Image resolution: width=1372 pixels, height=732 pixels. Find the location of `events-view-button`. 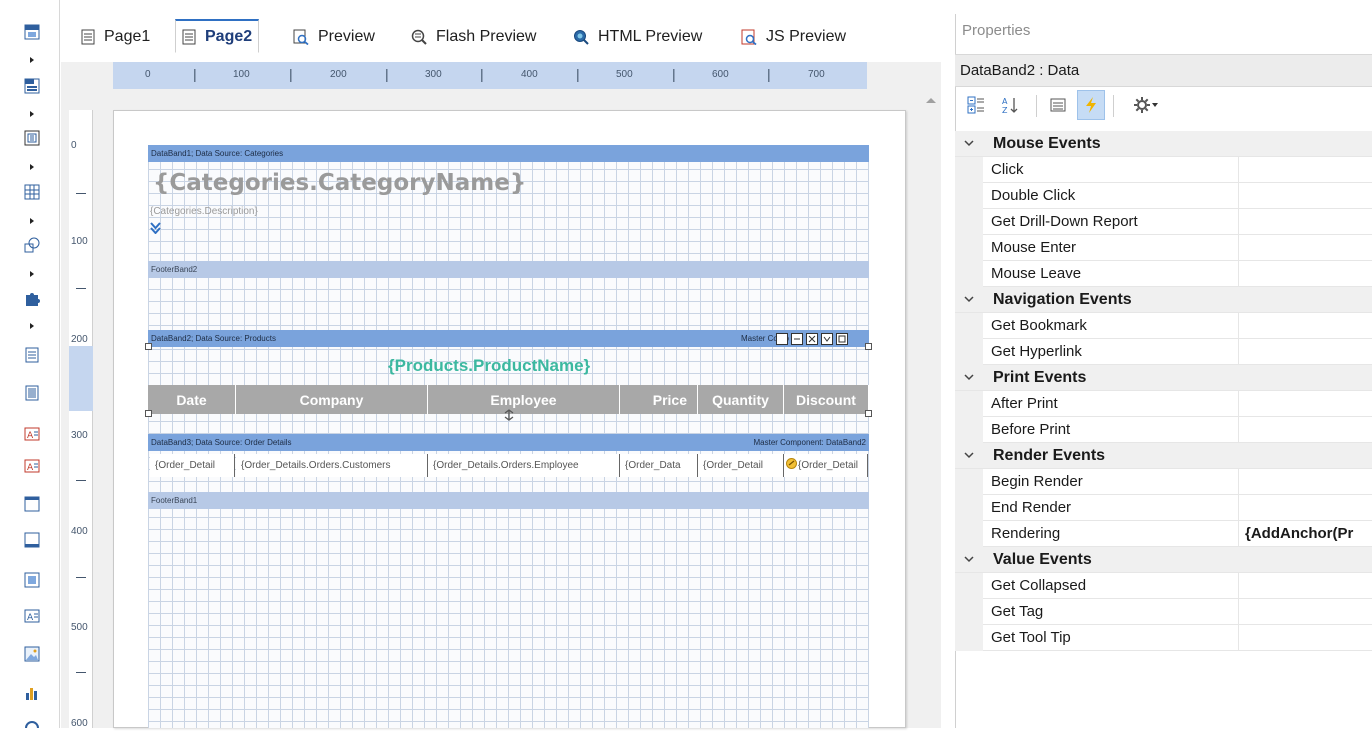

events-view-button is located at coordinates (1091, 105).